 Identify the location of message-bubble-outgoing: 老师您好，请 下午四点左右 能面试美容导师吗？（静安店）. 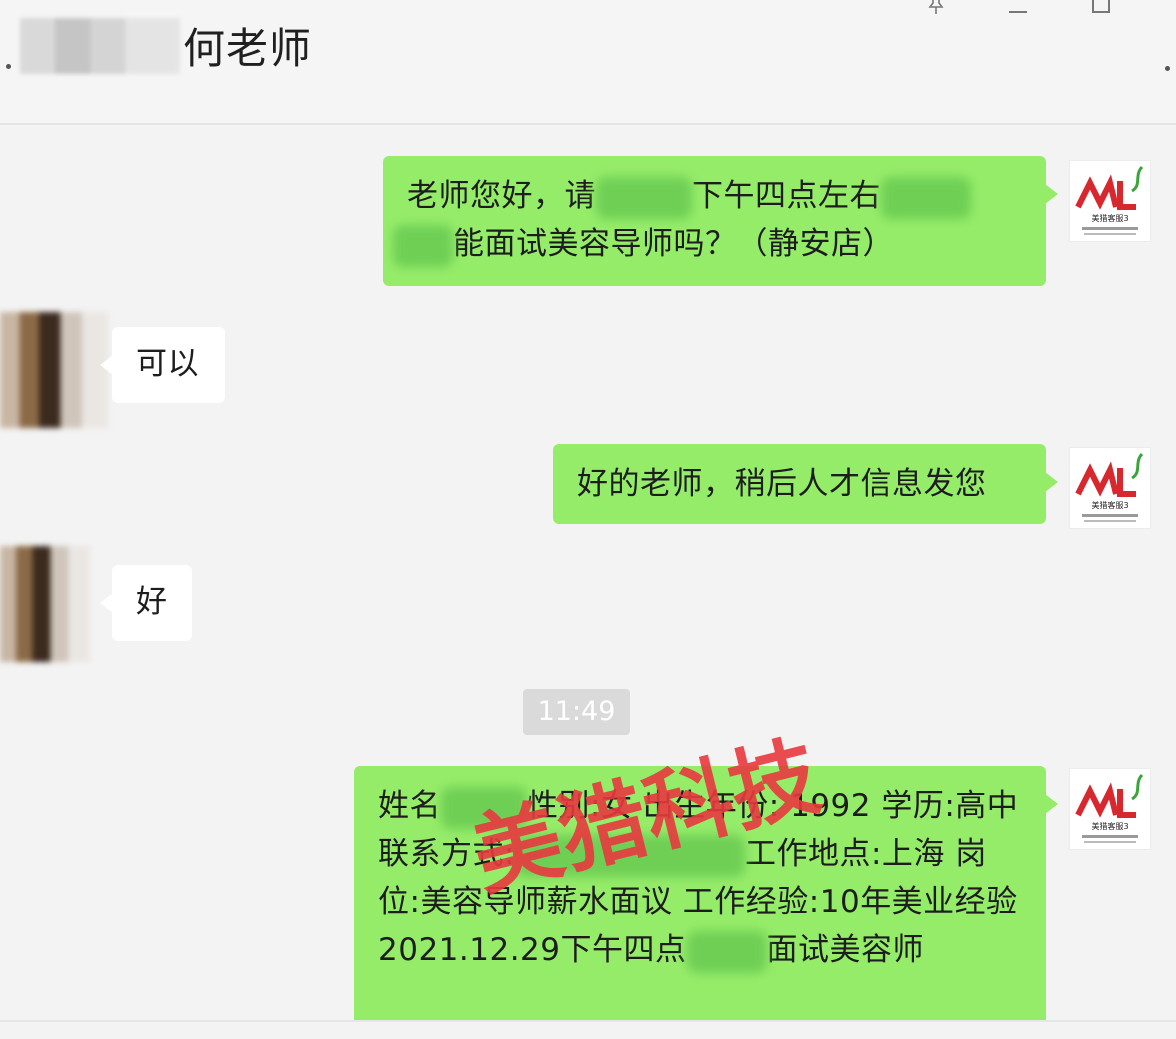
(720, 221).